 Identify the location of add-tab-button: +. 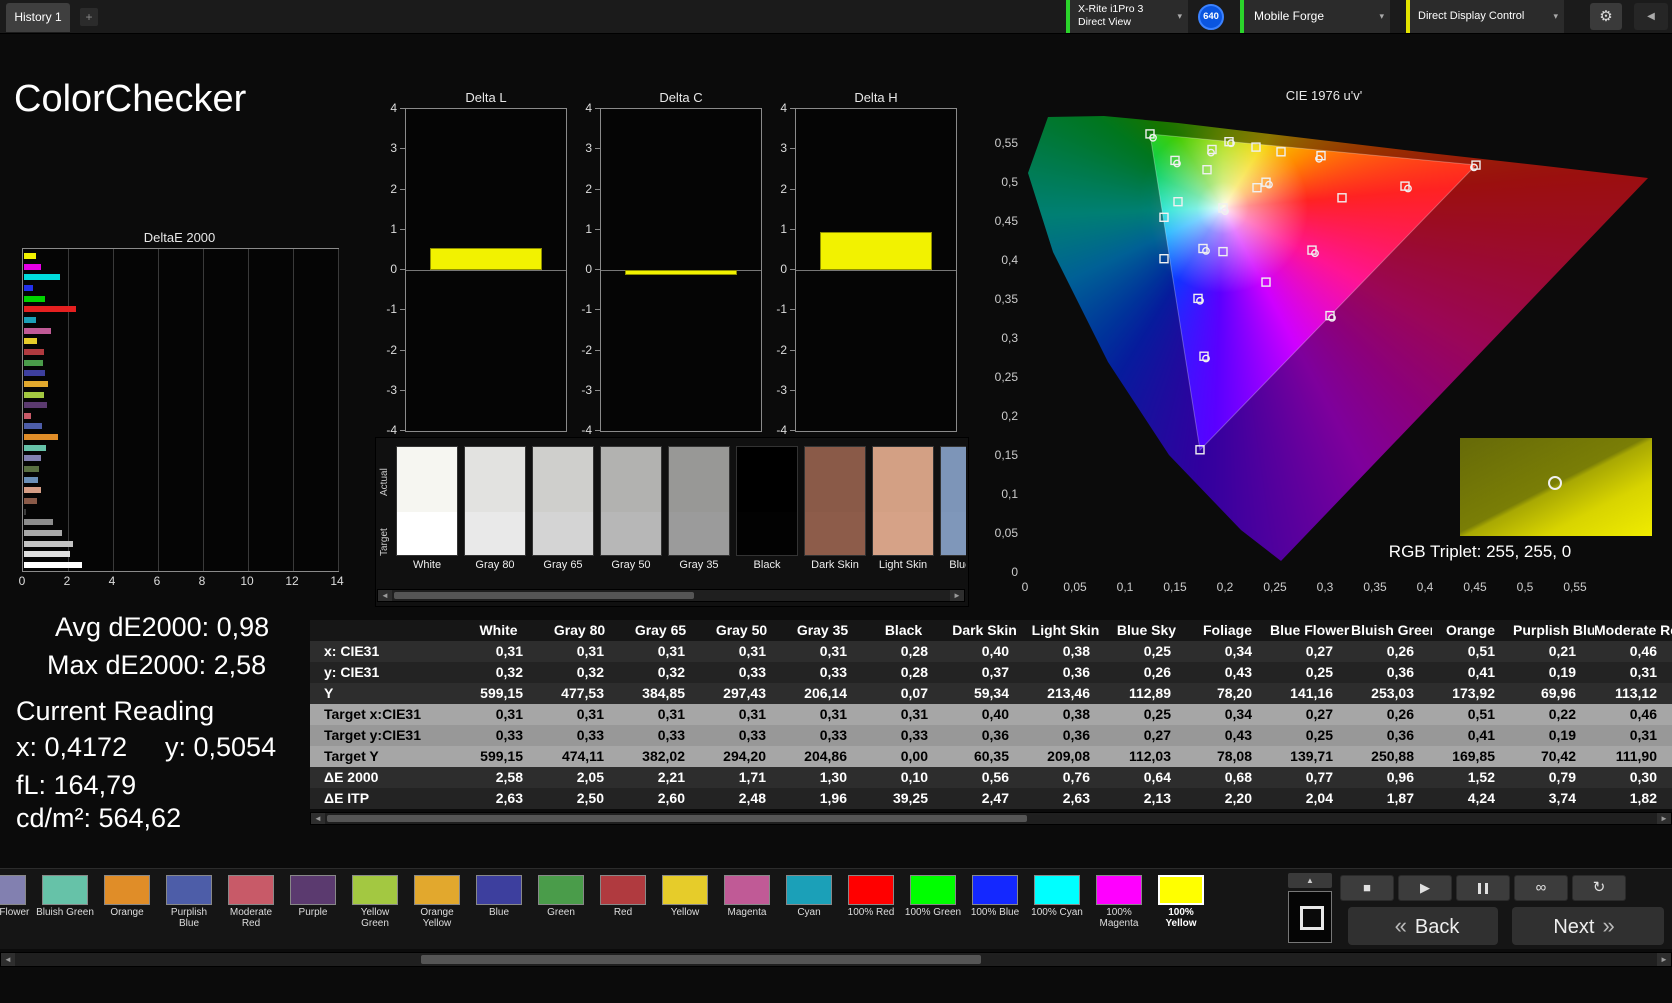
(89, 17).